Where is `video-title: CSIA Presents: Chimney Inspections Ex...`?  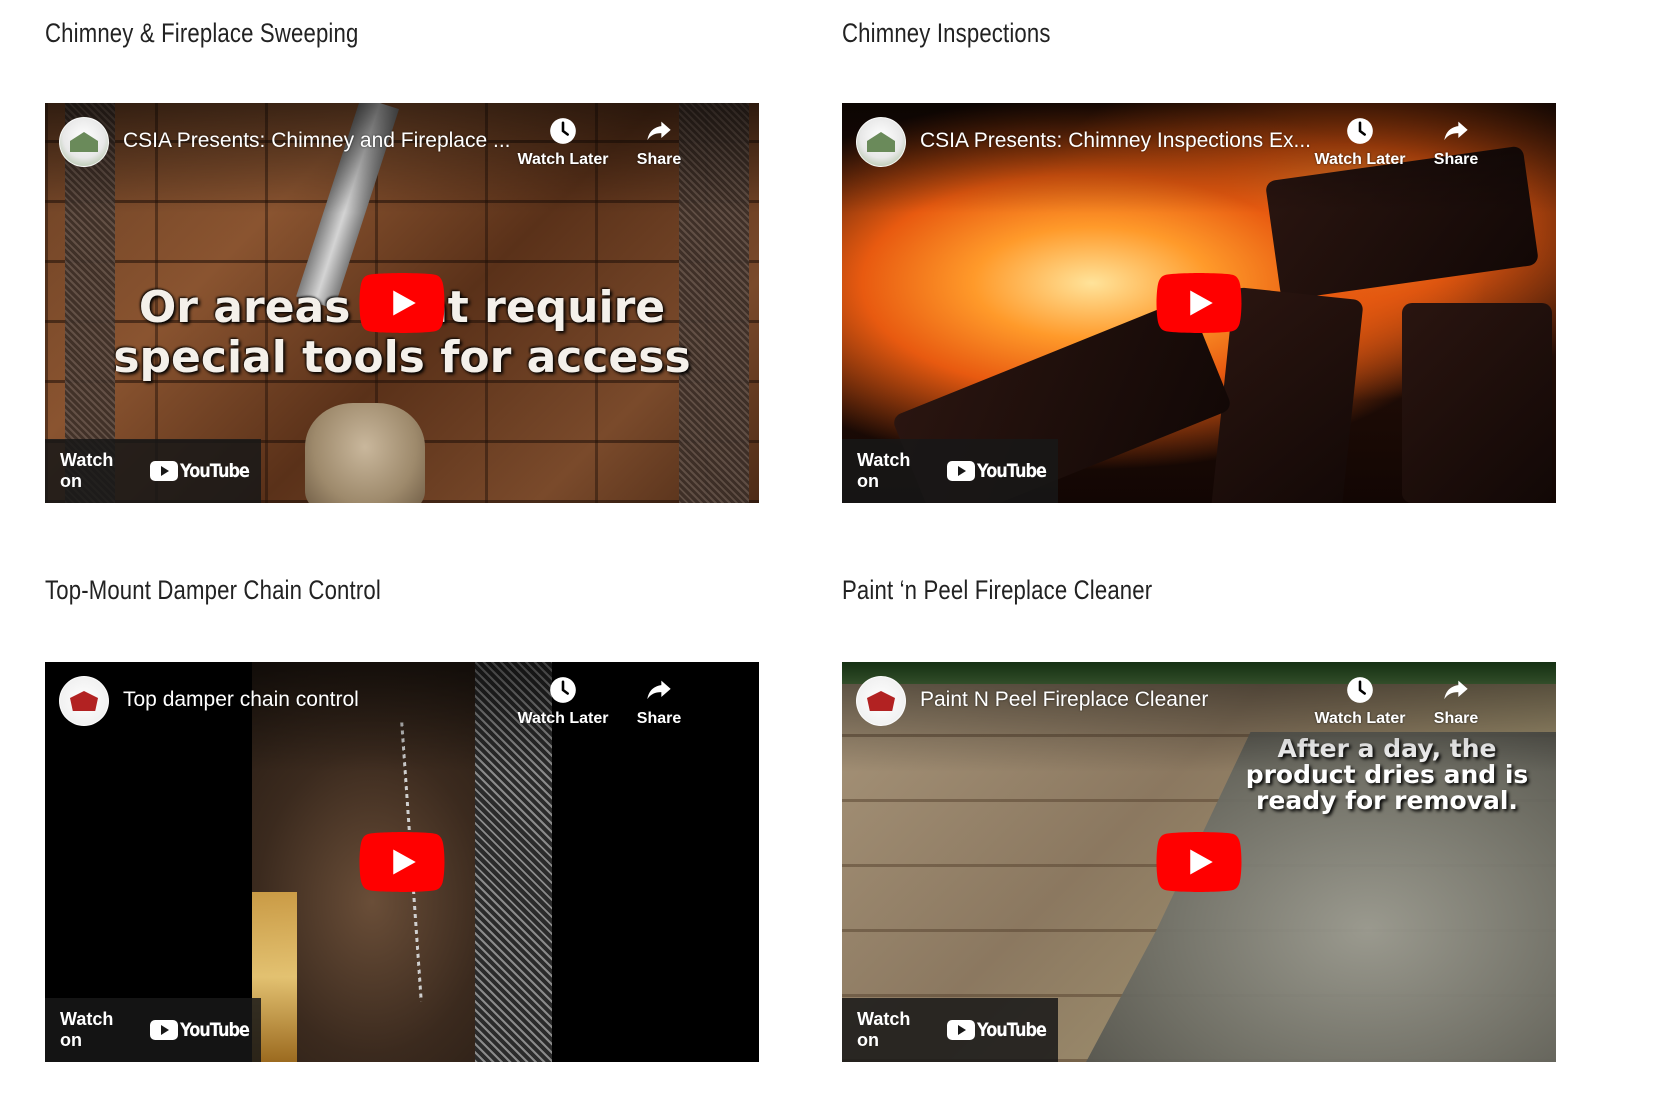
video-title: CSIA Presents: Chimney Inspections Ex... is located at coordinates (1115, 141).